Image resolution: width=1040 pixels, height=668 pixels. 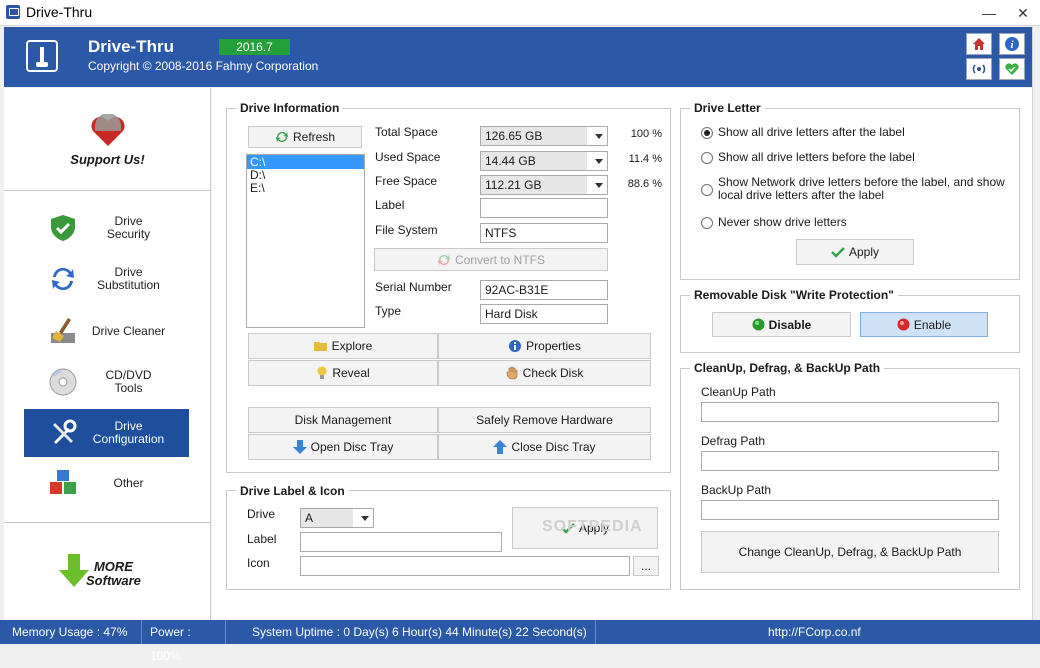 What do you see at coordinates (599, 161) in the screenshot?
I see `chevron-down-icon` at bounding box center [599, 161].